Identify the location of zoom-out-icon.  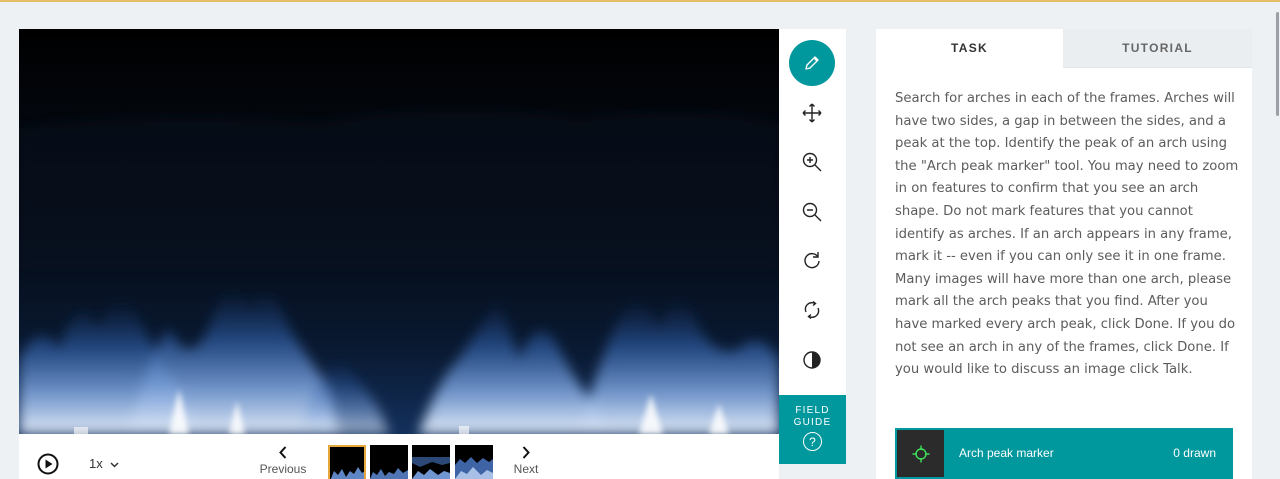
(812, 212).